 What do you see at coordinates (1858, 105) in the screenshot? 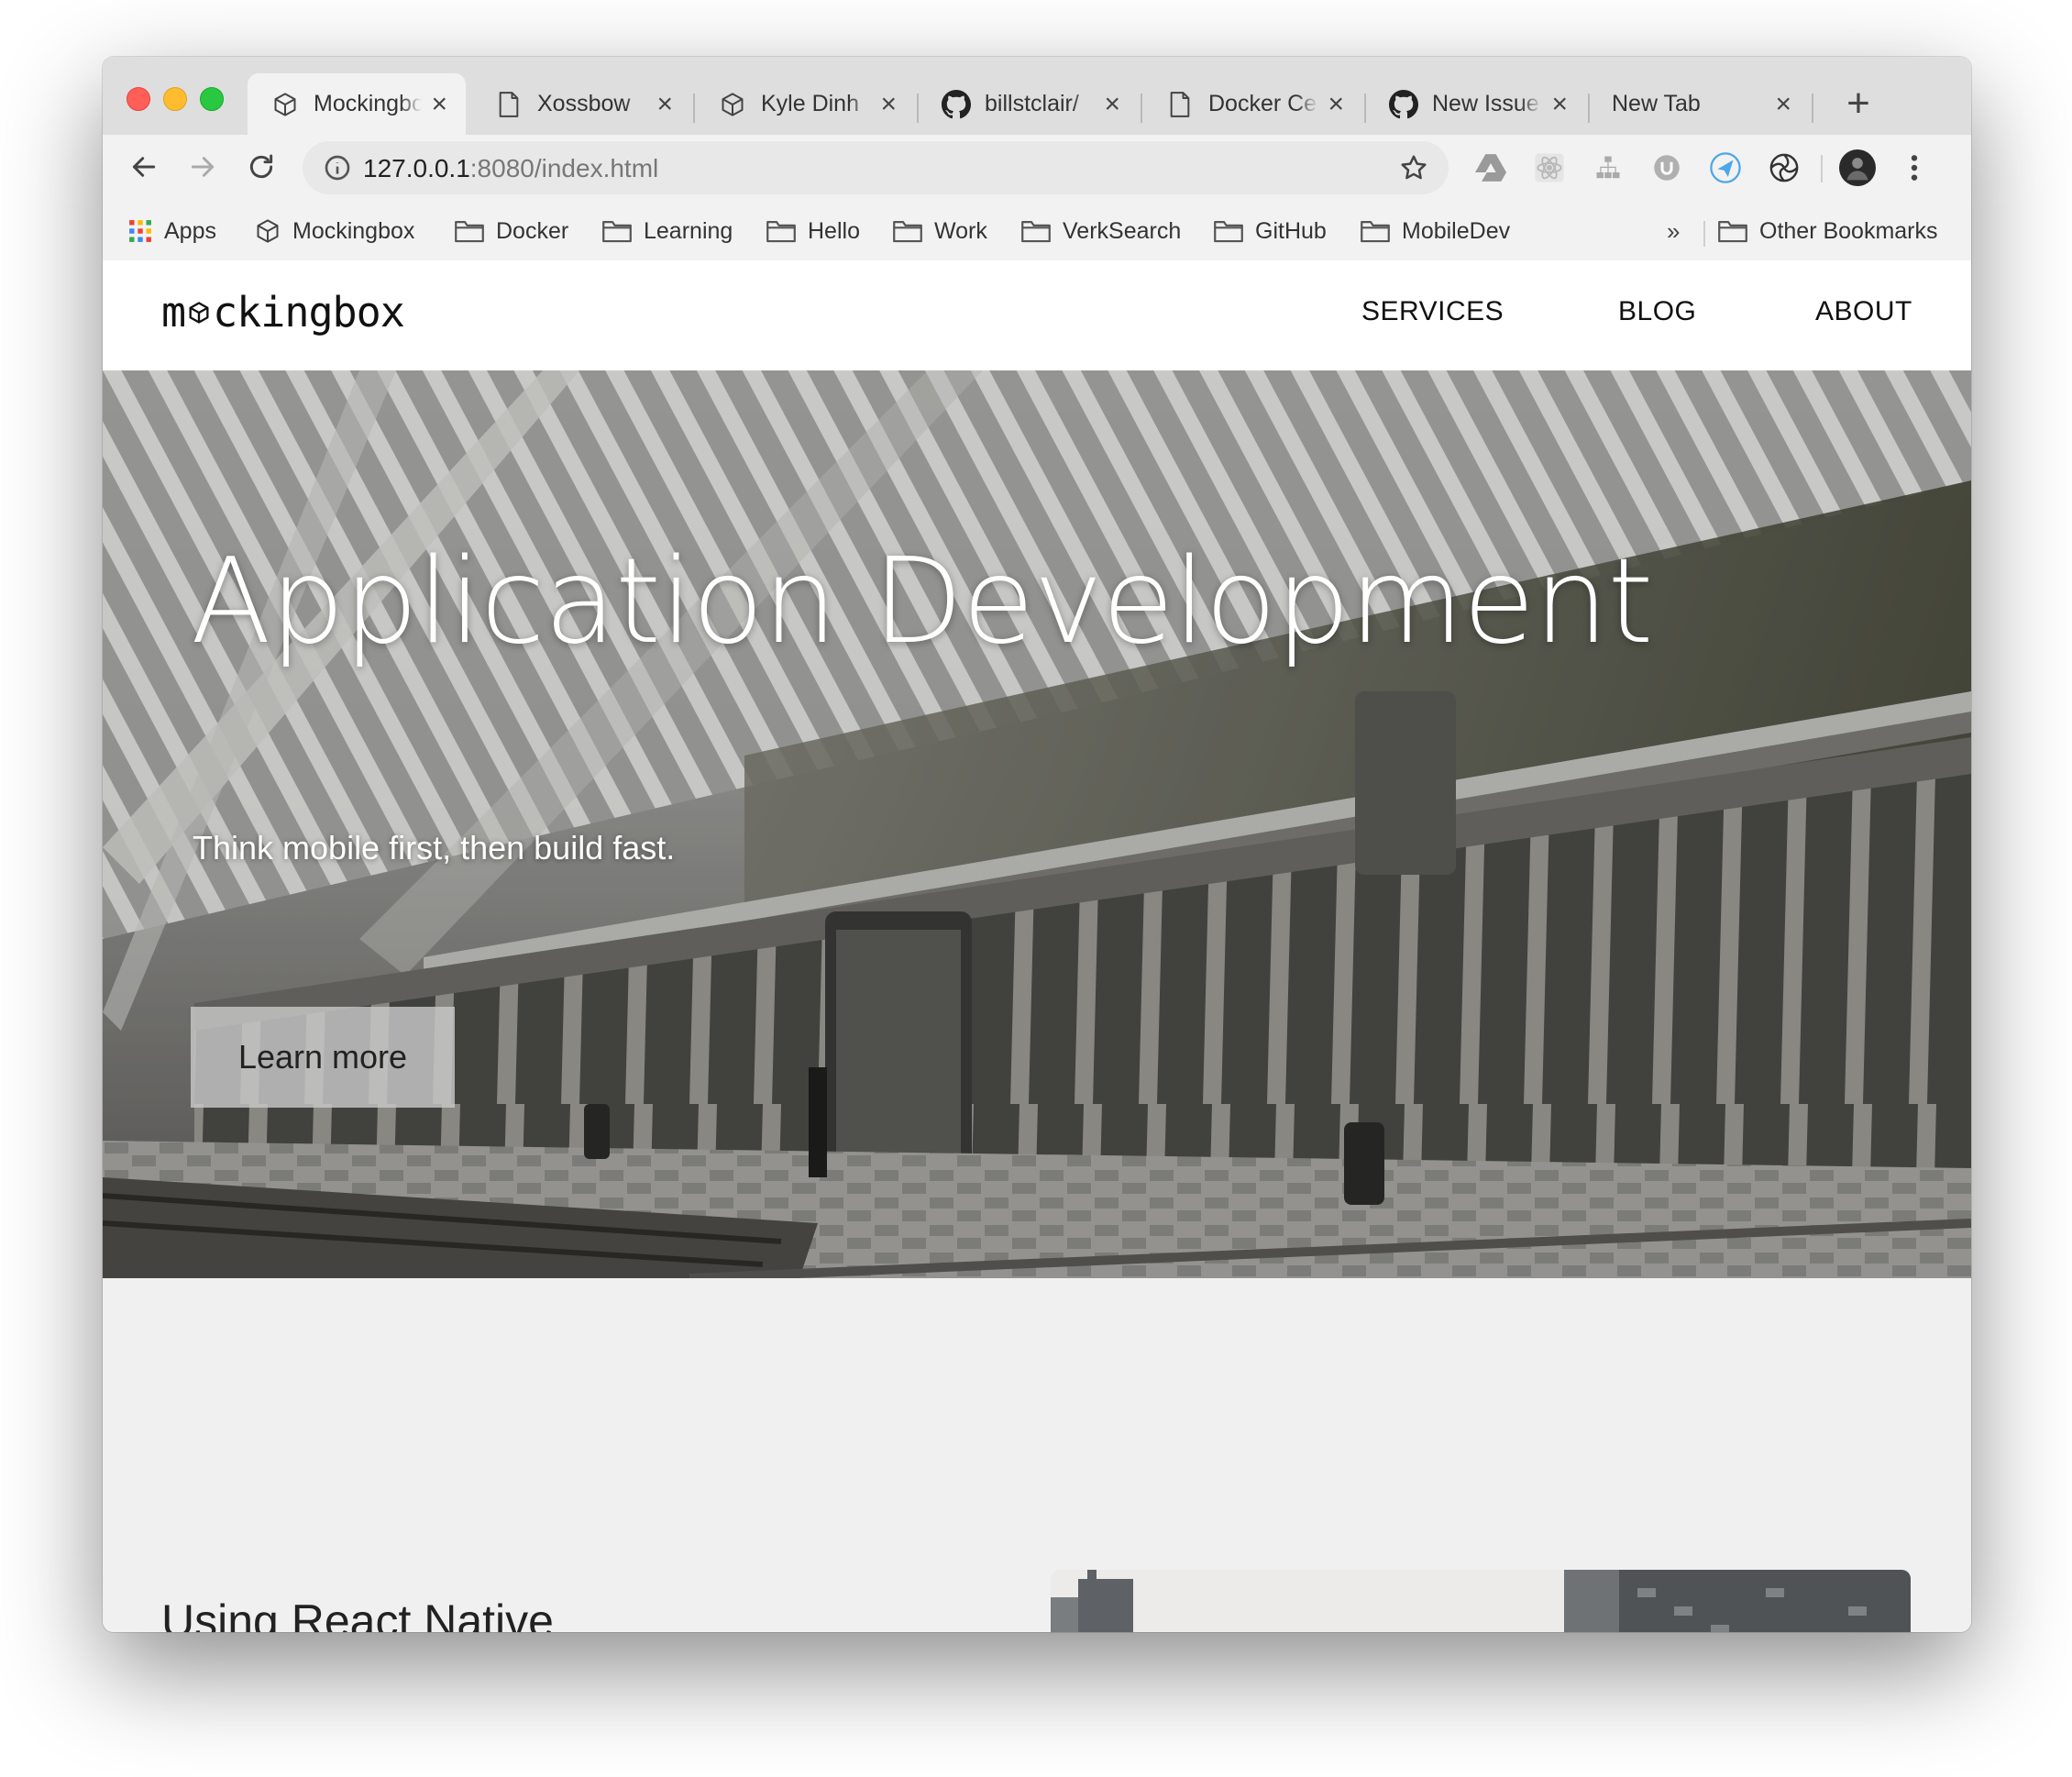
I see `new-tab-button: +` at bounding box center [1858, 105].